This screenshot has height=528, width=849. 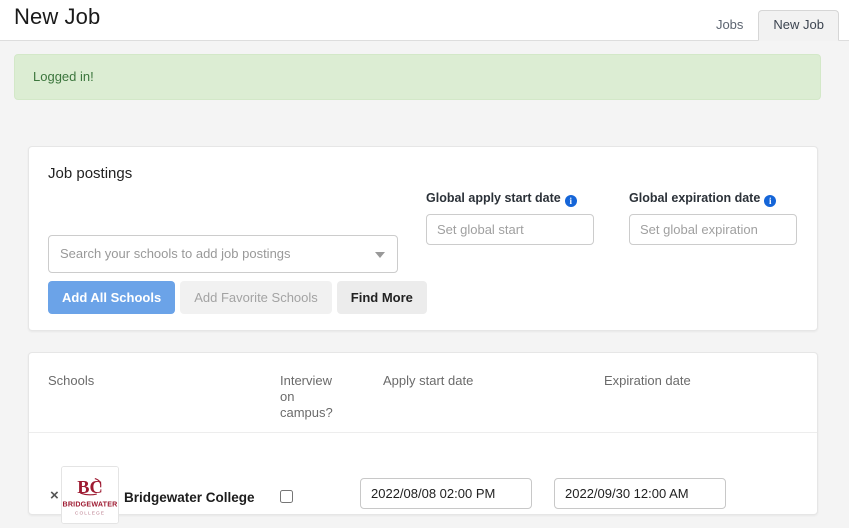 What do you see at coordinates (189, 497) in the screenshot?
I see `school-name: Bridgewater College` at bounding box center [189, 497].